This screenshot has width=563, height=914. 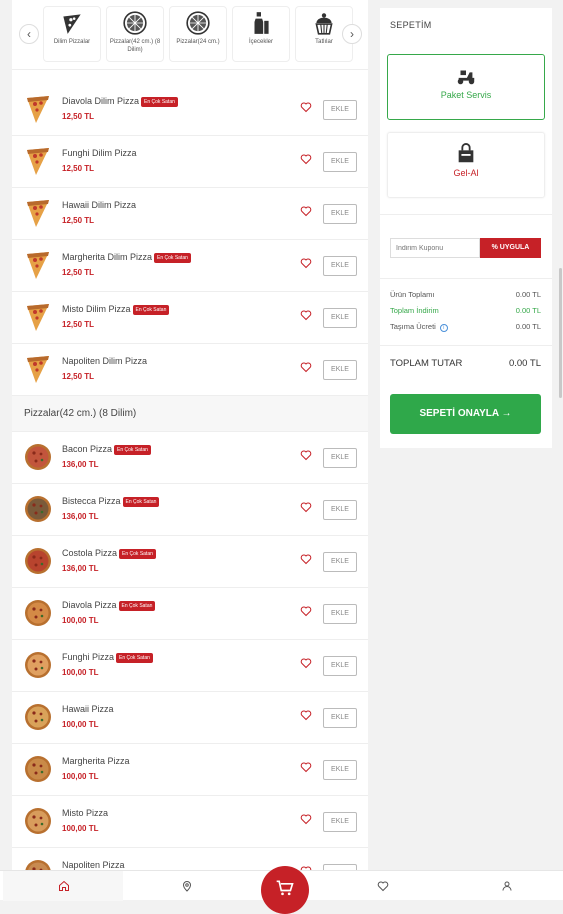 I want to click on total-row: TOPLAM TUTAR 0.00 TL, so click(x=465, y=363).